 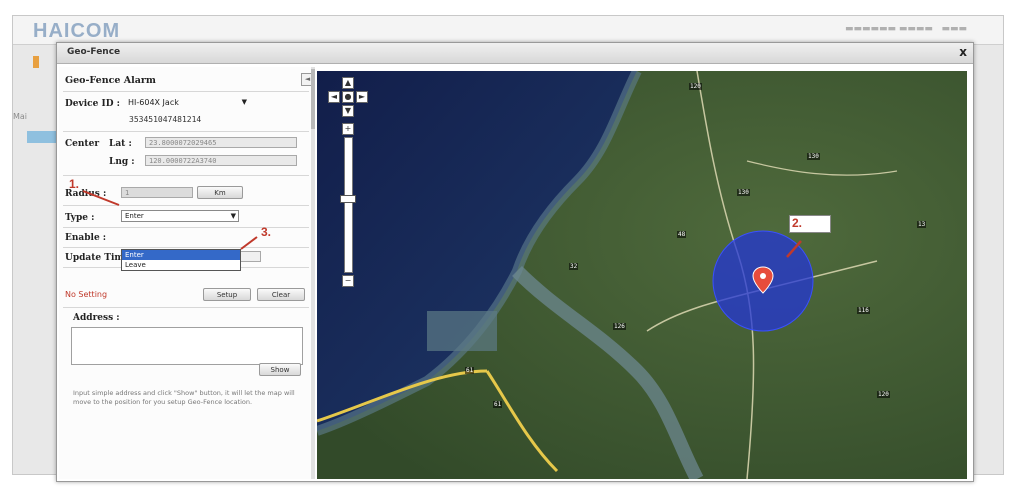 I want to click on brand-accent, so click(x=36, y=62).